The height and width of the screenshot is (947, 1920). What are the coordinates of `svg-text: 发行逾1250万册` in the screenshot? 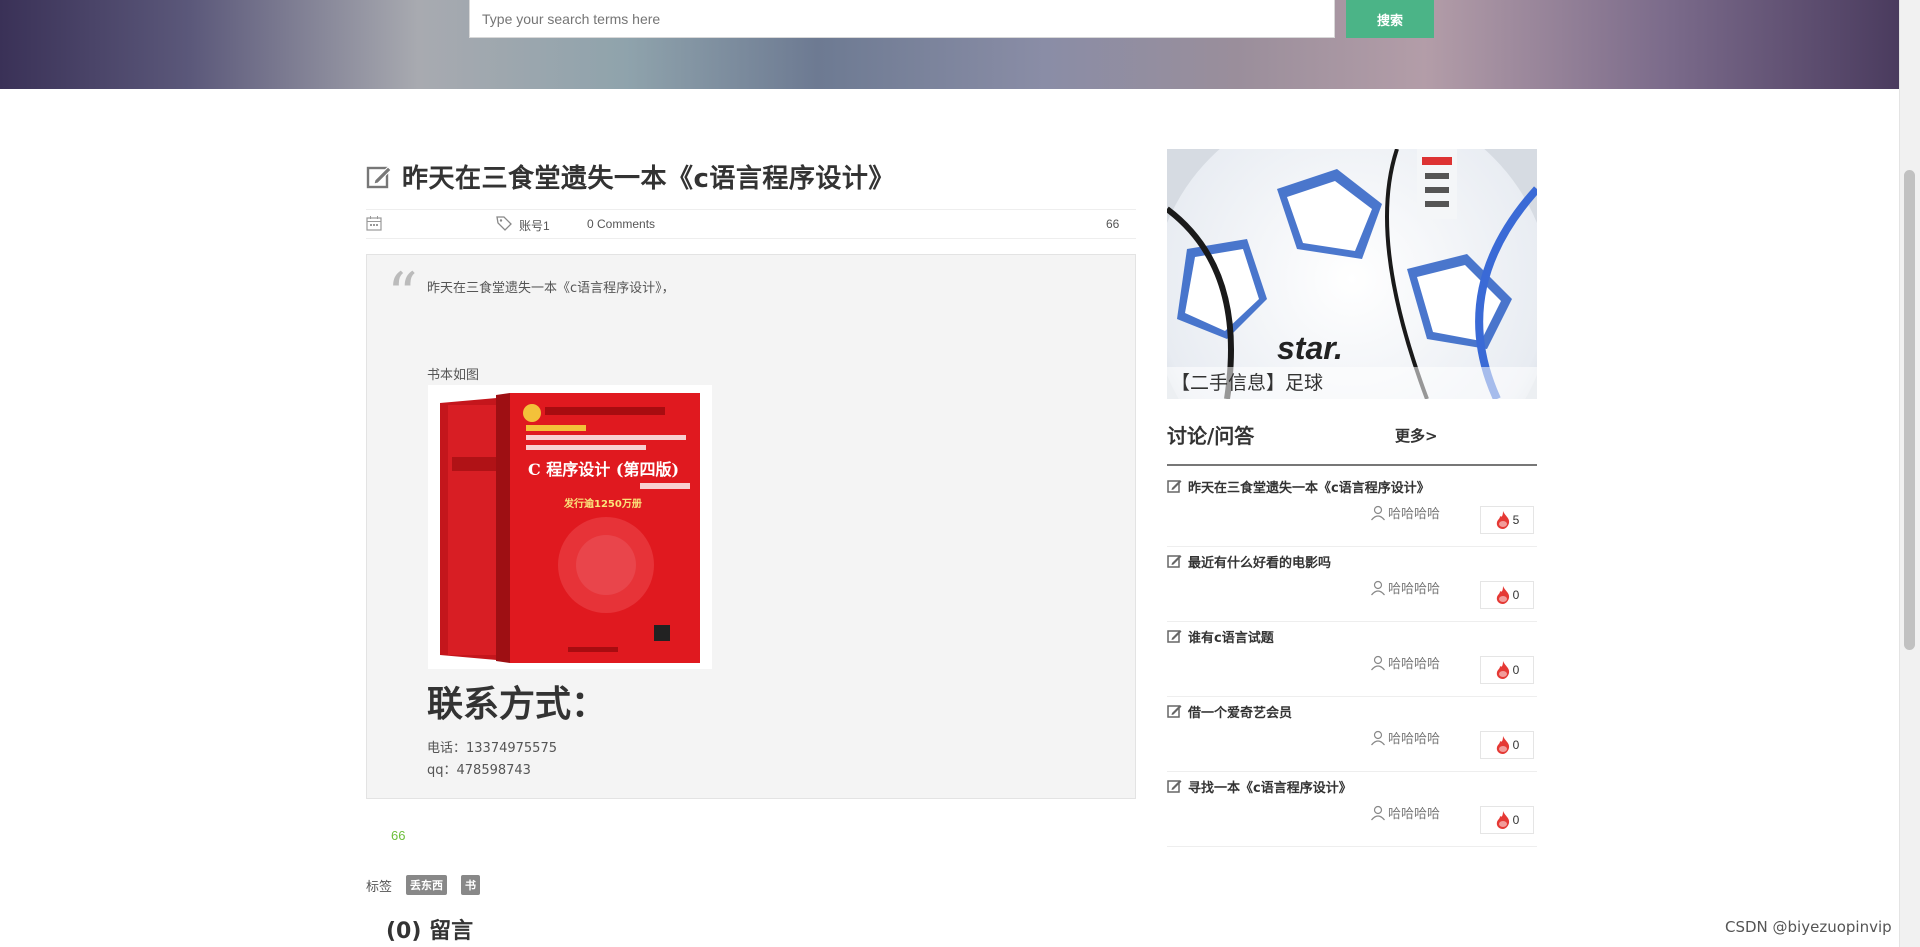 It's located at (602, 503).